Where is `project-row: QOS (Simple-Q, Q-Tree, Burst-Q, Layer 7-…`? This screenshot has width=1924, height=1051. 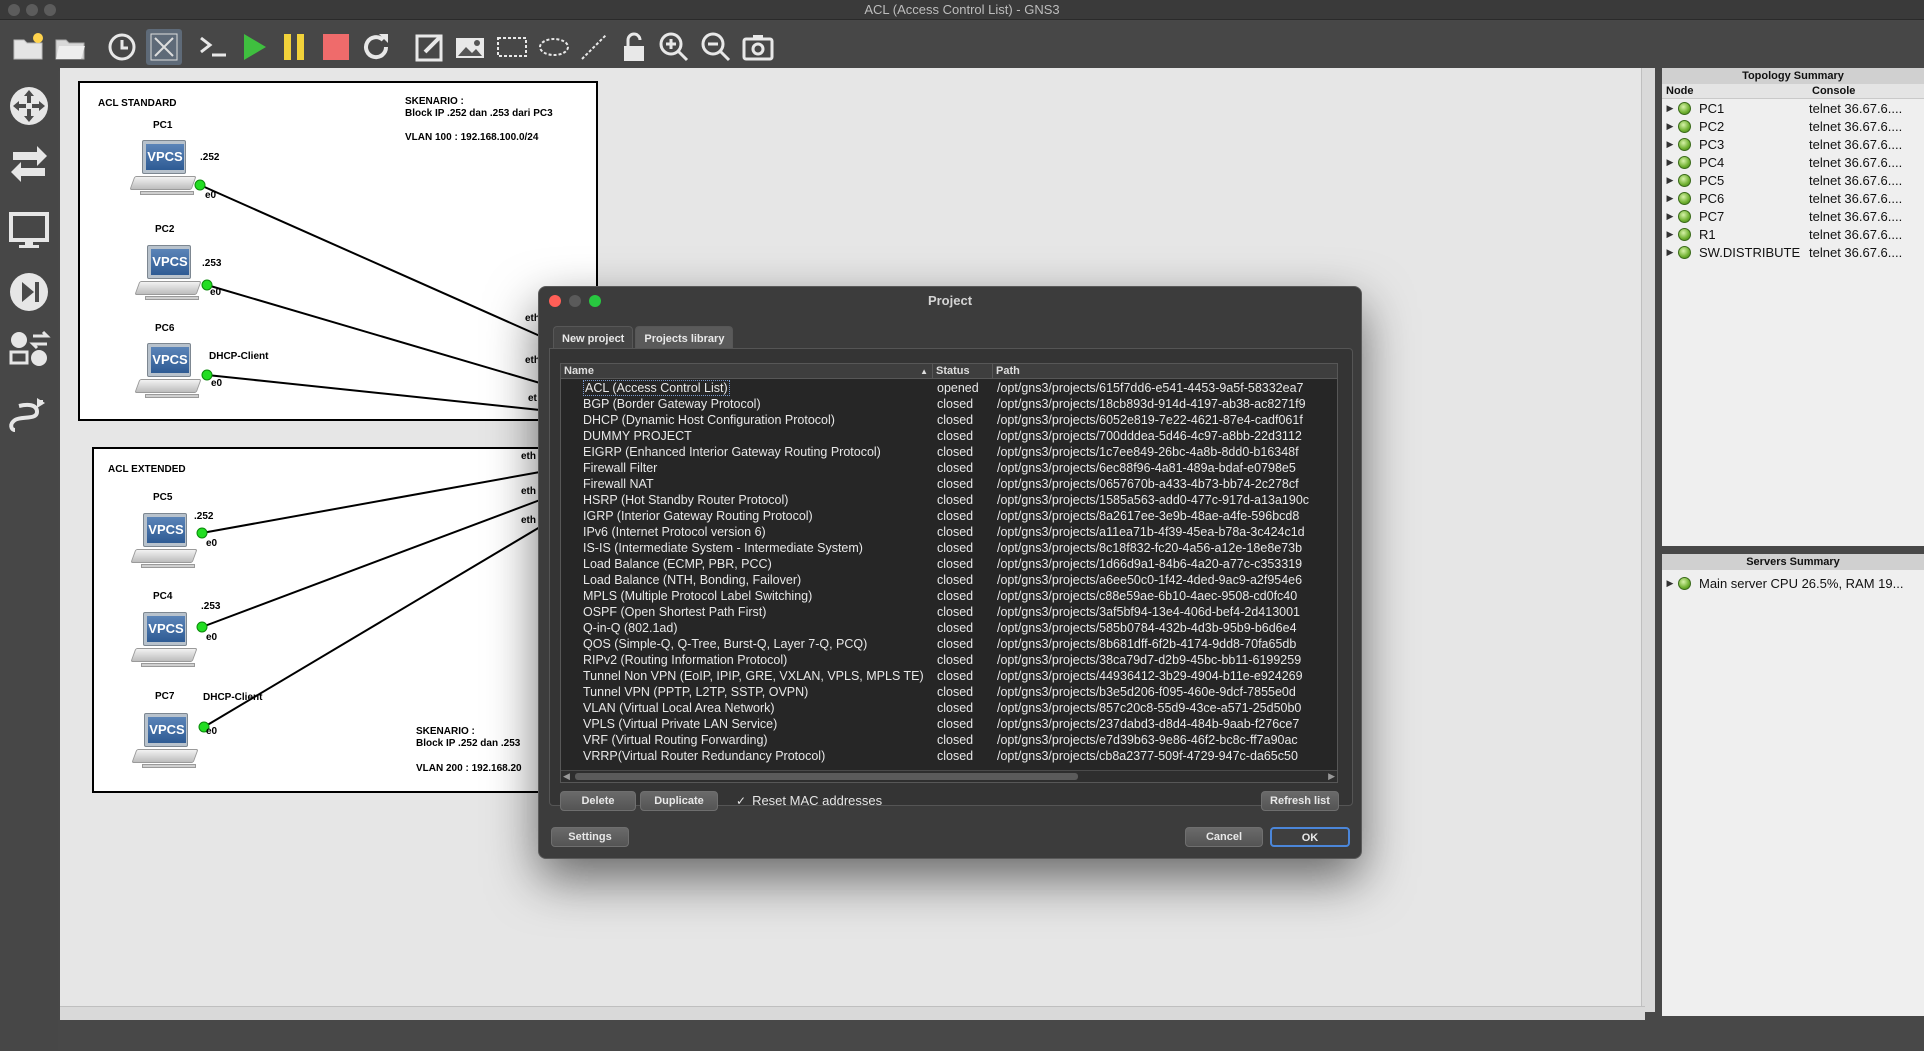 project-row: QOS (Simple-Q, Q-Tree, Burst-Q, Layer 7-… is located at coordinates (949, 644).